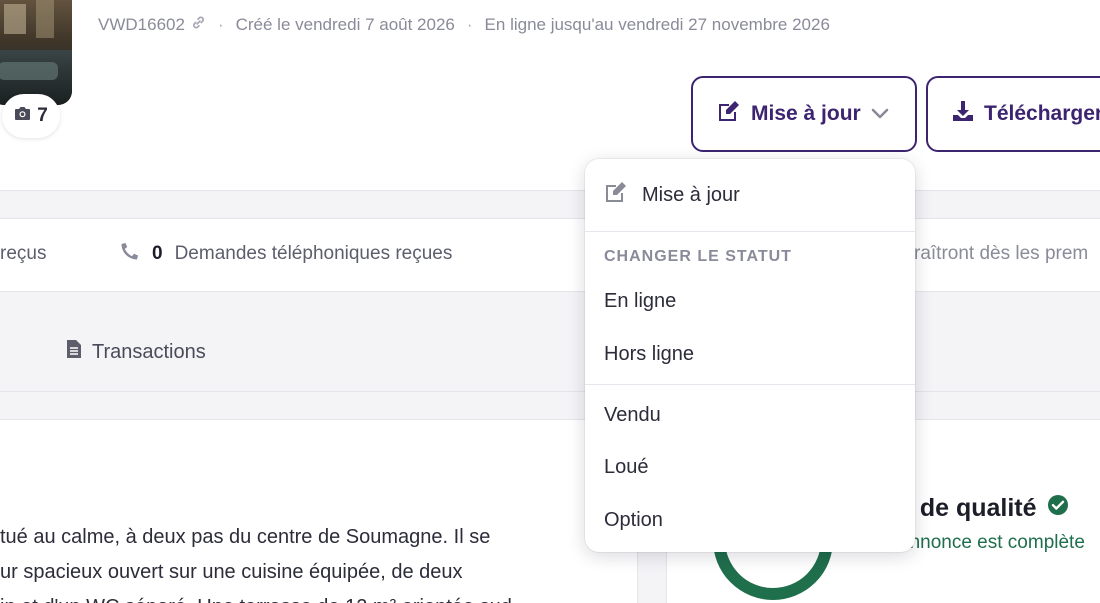  What do you see at coordinates (880, 114) in the screenshot?
I see `chevron-down-icon` at bounding box center [880, 114].